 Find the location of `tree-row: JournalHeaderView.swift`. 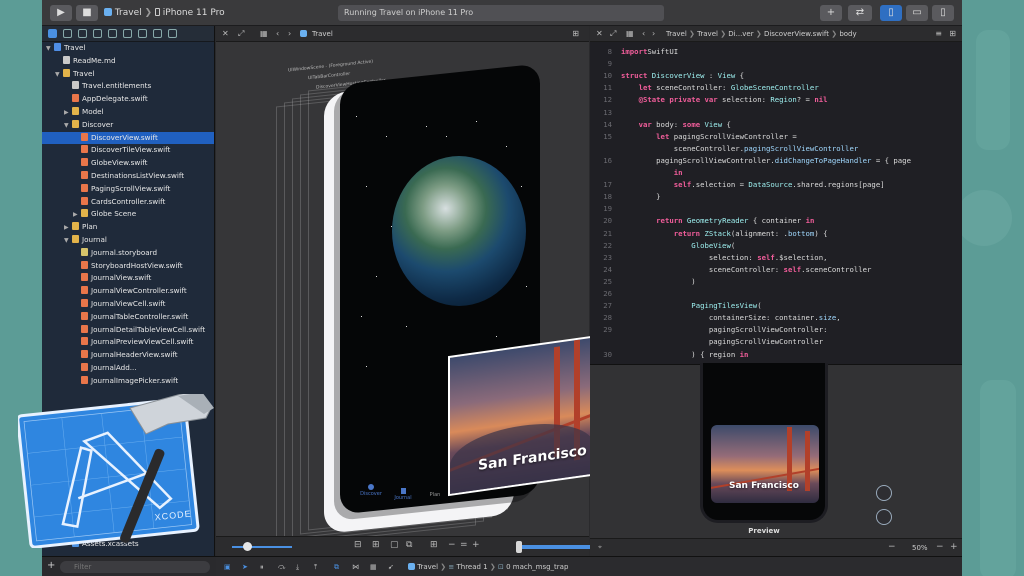

tree-row: JournalHeaderView.swift is located at coordinates (128, 355).